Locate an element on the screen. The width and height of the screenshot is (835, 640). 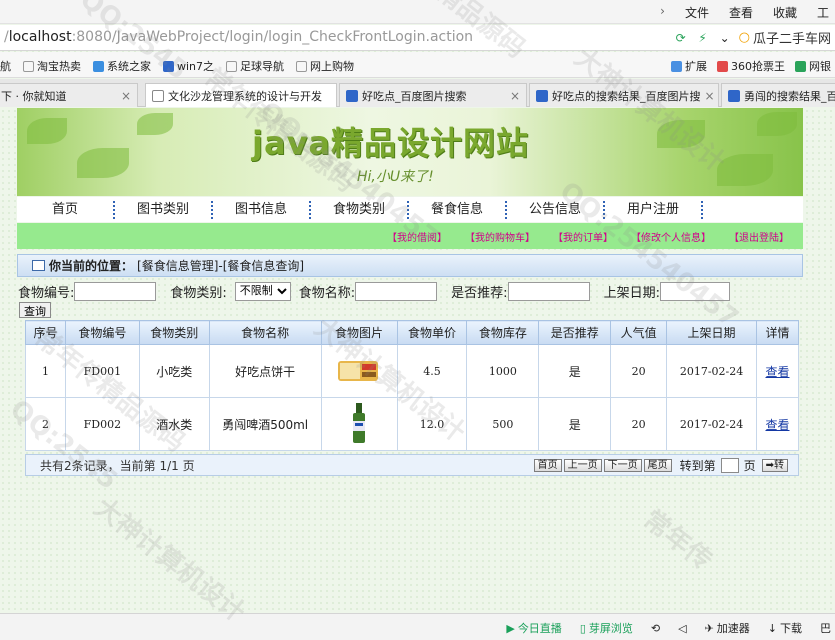
download-button: ↓ 下载 is located at coordinates (785, 628).